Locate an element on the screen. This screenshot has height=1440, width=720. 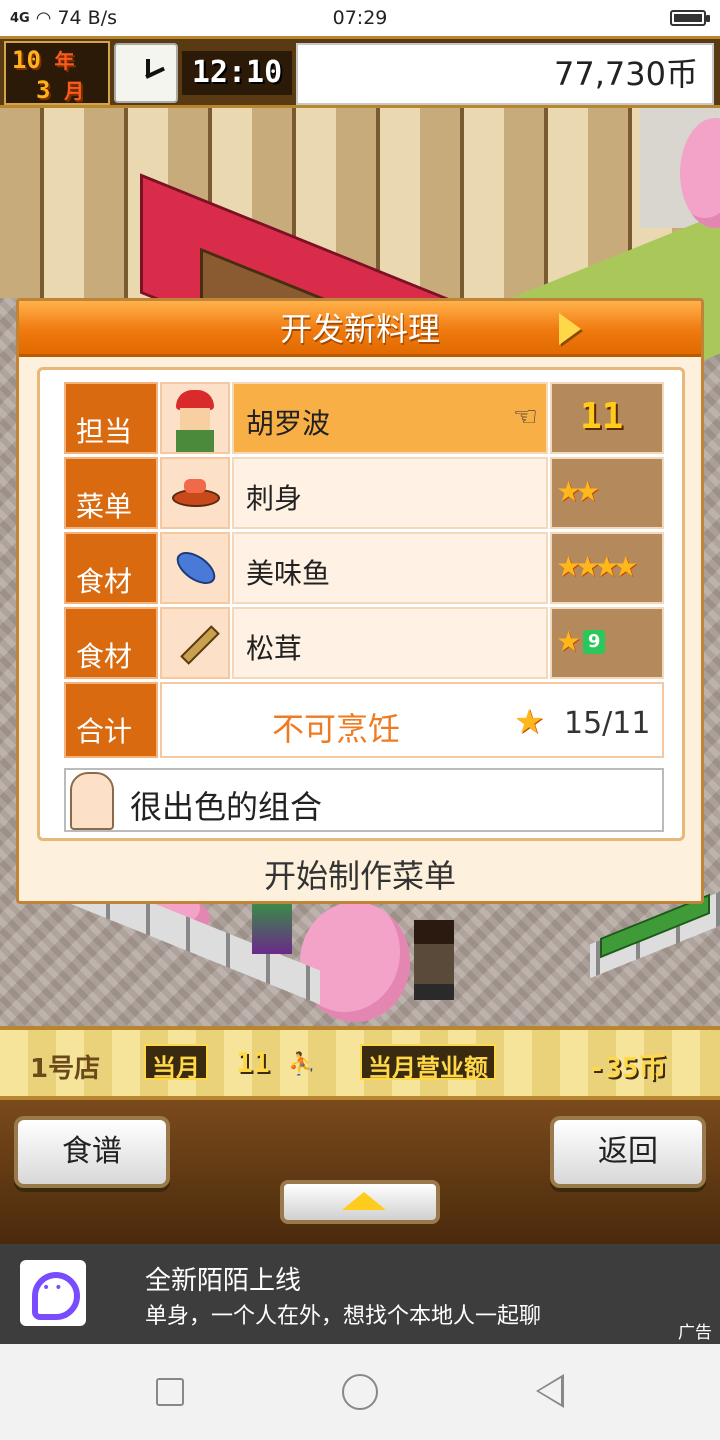
sales-label: 当月营业额 is located at coordinates (428, 1063).